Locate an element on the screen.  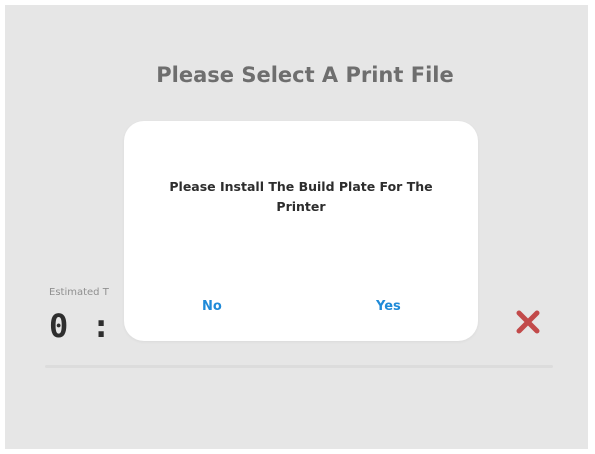
close-icon is located at coordinates (528, 322).